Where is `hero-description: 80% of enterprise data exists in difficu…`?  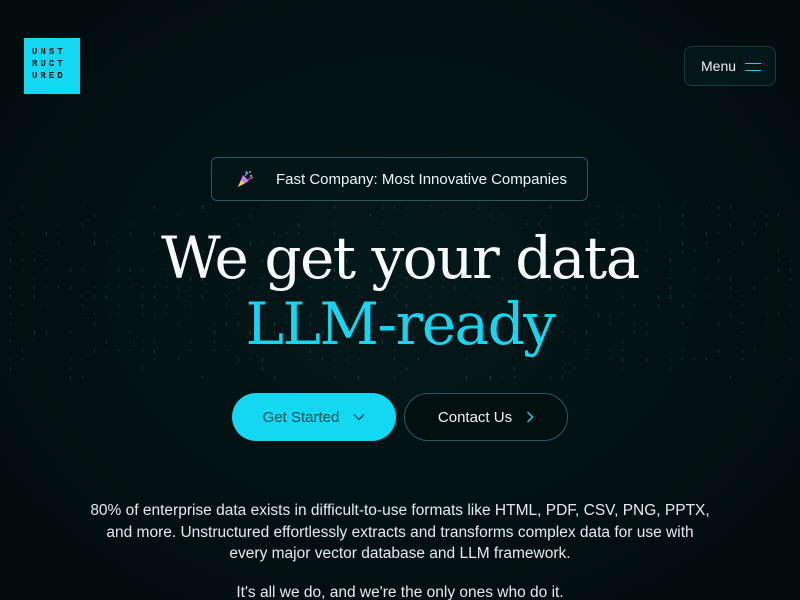 hero-description: 80% of enterprise data exists in difficu… is located at coordinates (400, 532).